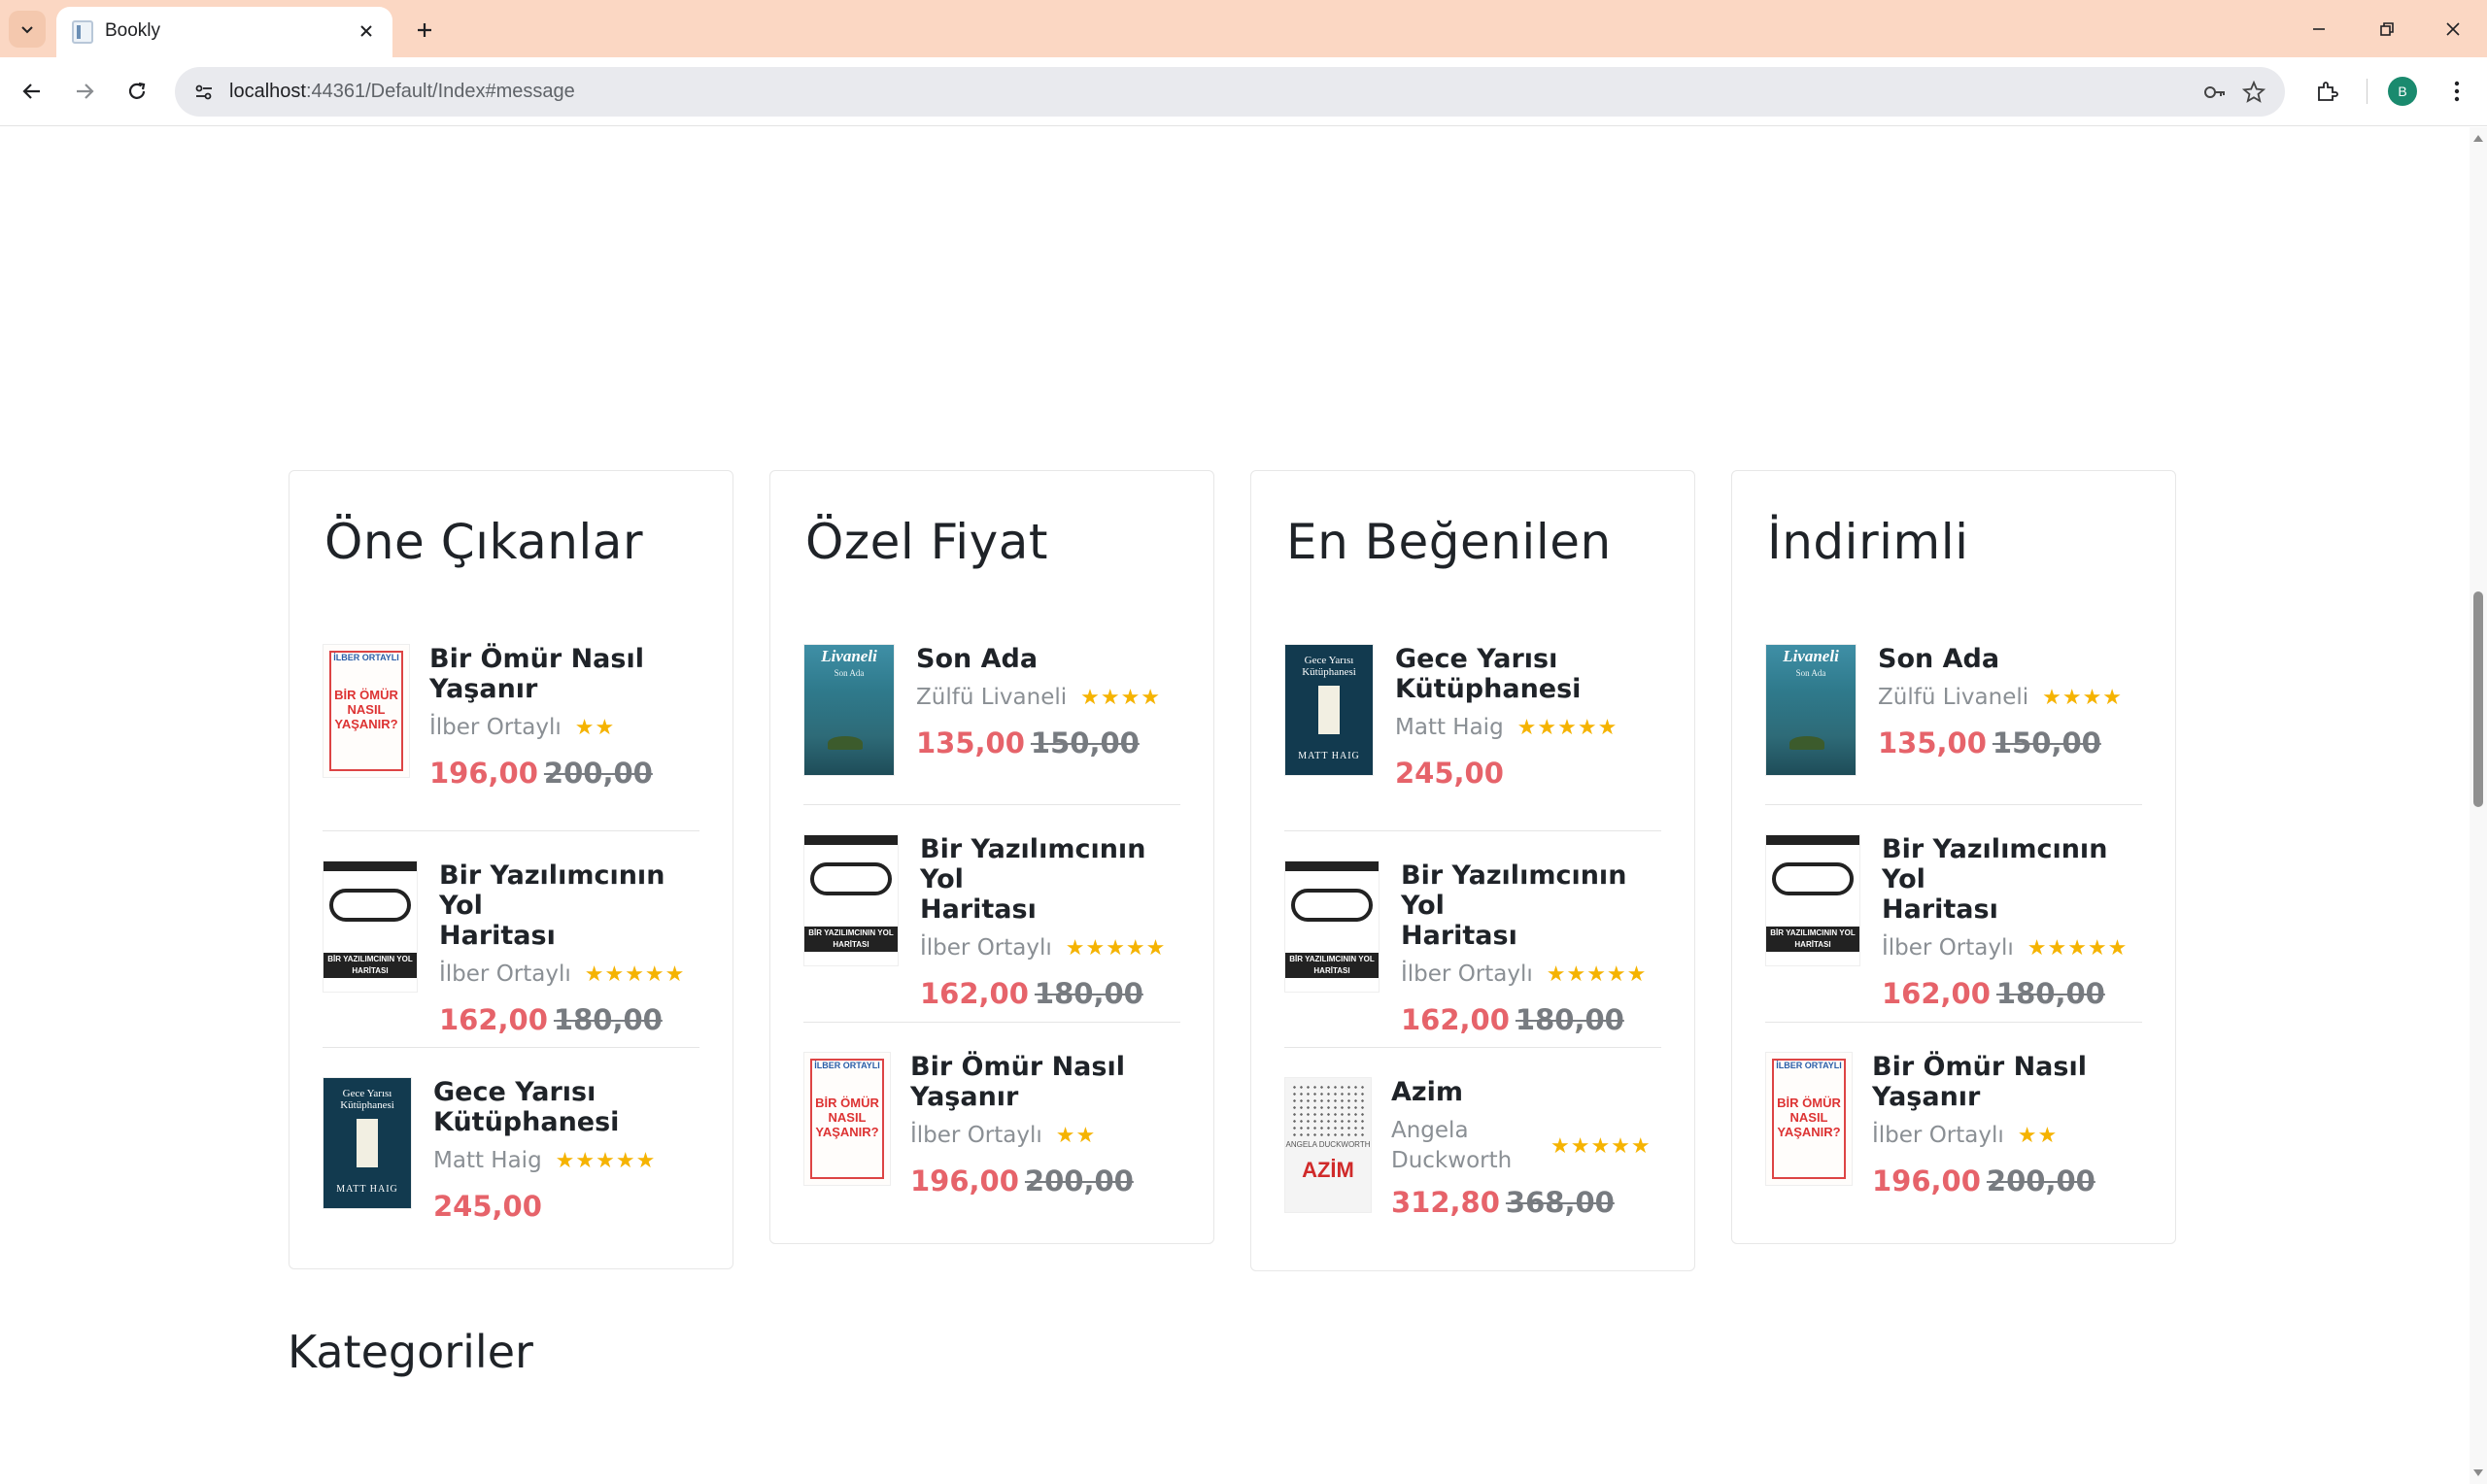  What do you see at coordinates (2402, 92) in the screenshot?
I see `profile-avatar: B` at bounding box center [2402, 92].